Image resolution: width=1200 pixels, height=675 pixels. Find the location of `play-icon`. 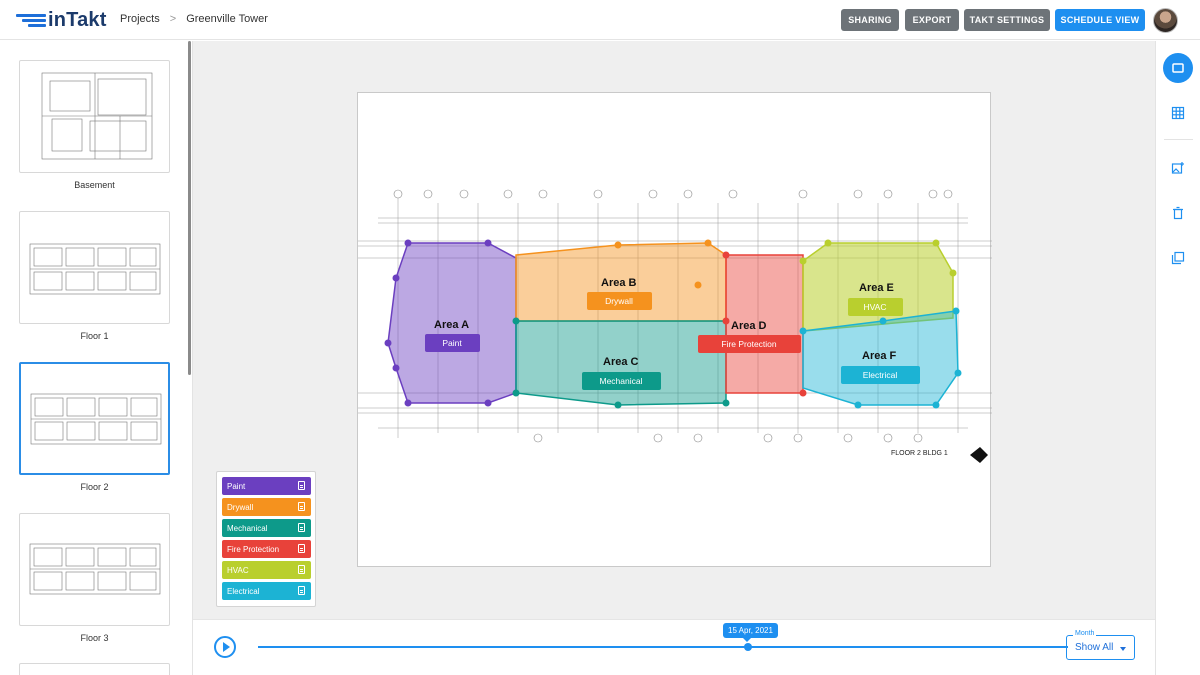

play-icon is located at coordinates (225, 647).